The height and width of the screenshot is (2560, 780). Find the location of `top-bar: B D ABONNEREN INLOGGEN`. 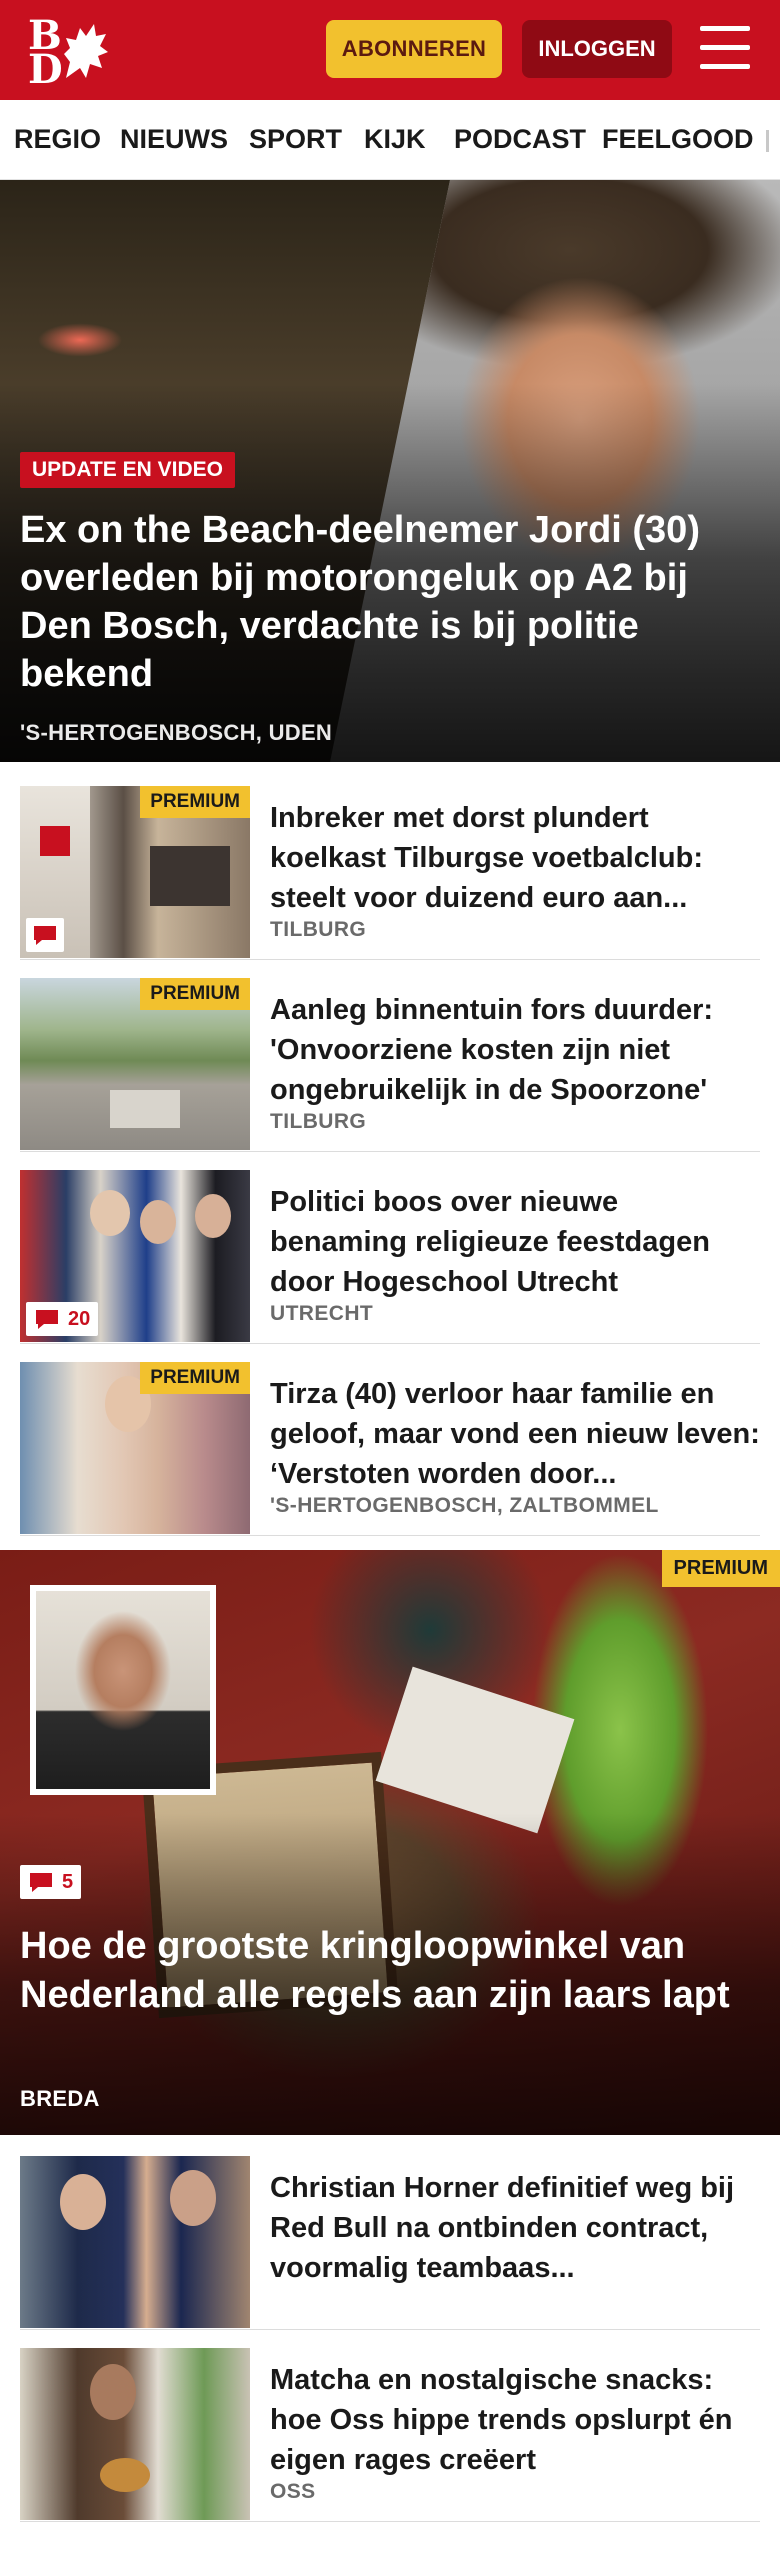

top-bar: B D ABONNEREN INLOGGEN is located at coordinates (390, 50).